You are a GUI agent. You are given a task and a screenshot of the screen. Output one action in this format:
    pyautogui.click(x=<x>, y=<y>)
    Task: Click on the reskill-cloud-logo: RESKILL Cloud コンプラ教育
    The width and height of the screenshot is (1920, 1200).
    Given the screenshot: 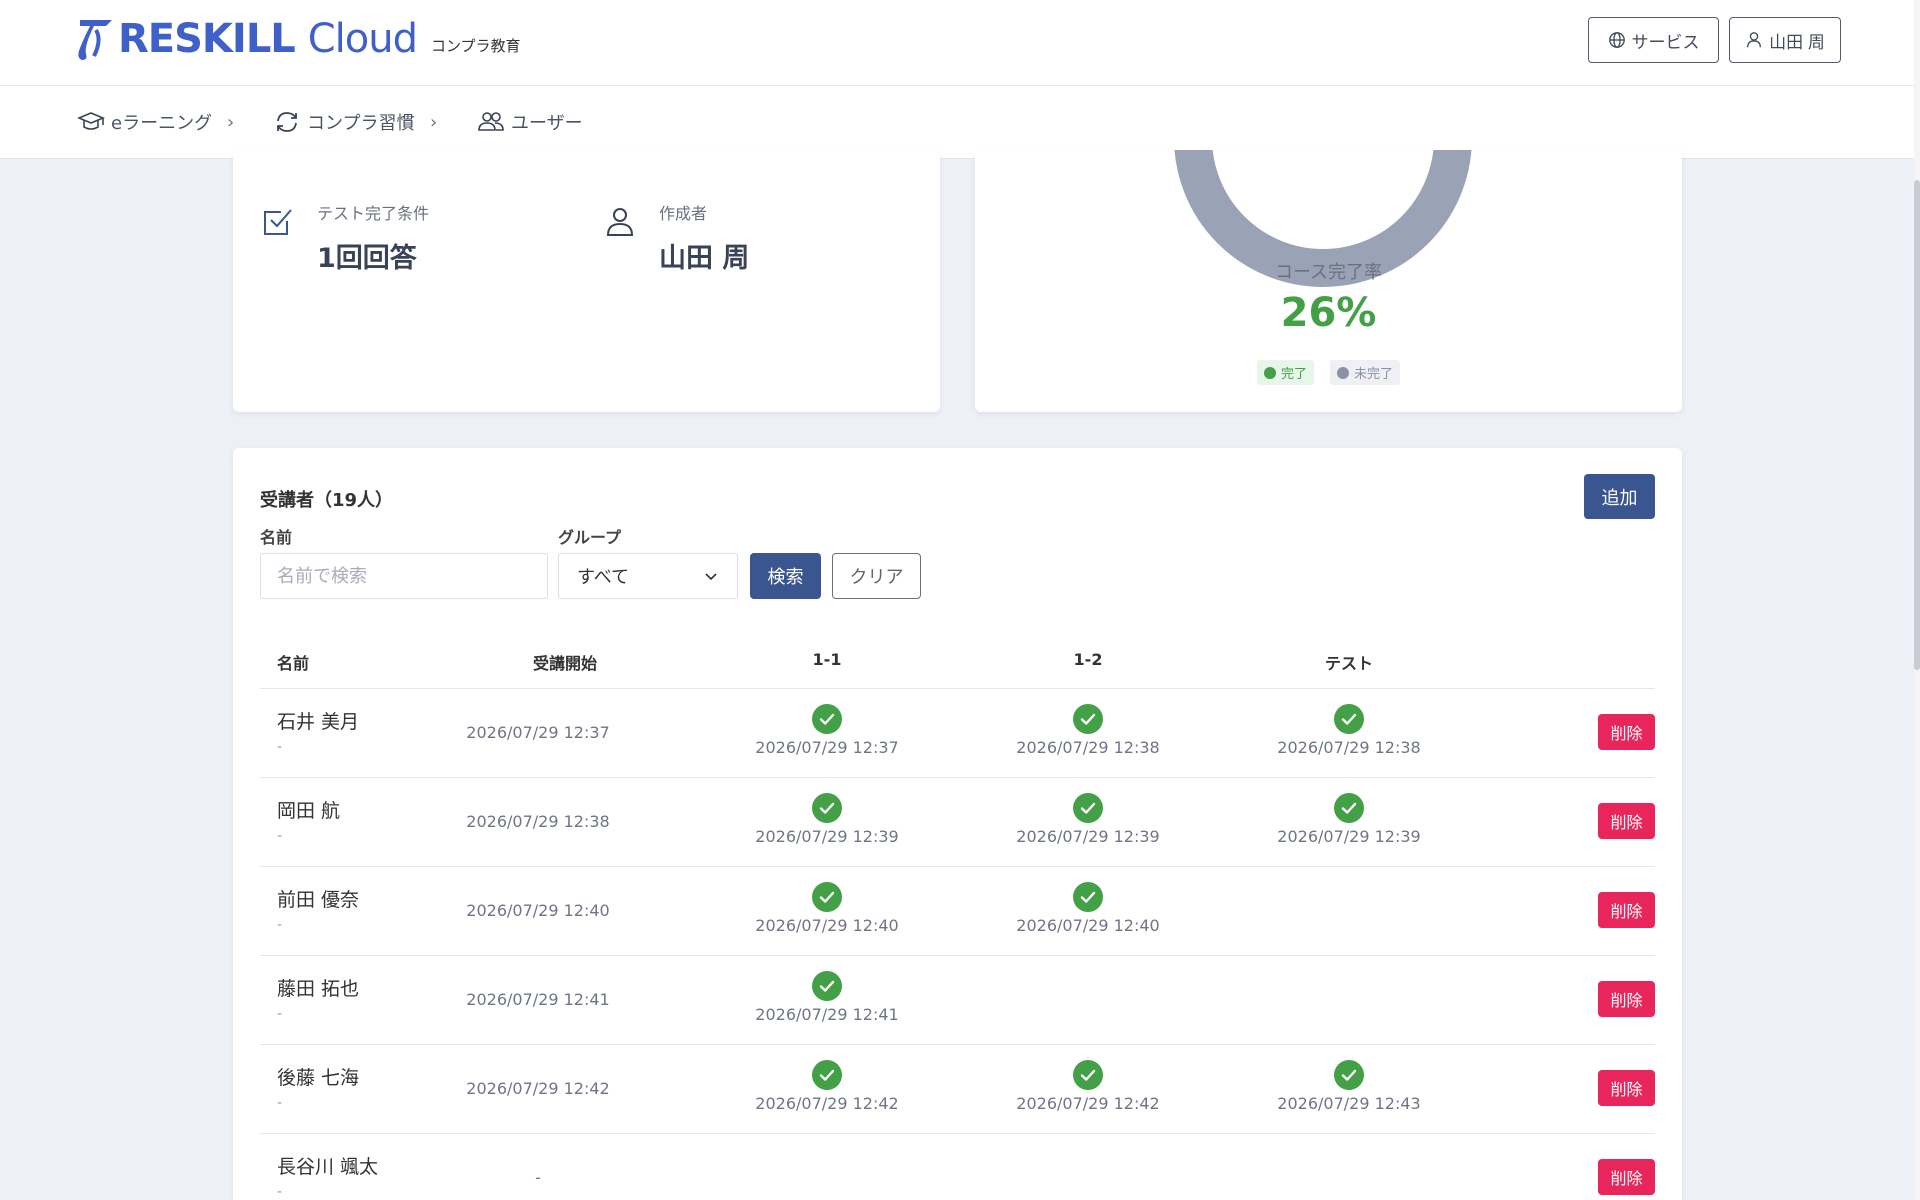 What is the action you would take?
    pyautogui.click(x=296, y=39)
    